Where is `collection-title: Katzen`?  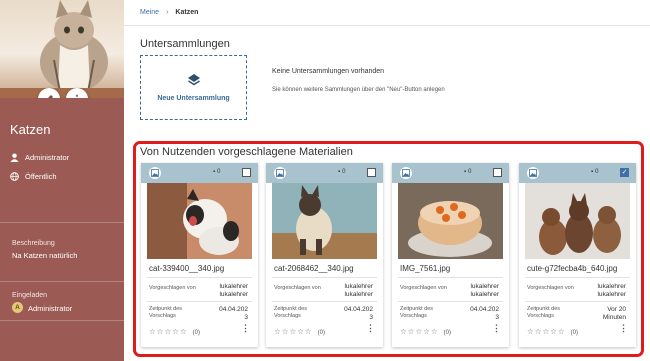 collection-title: Katzen is located at coordinates (30, 129).